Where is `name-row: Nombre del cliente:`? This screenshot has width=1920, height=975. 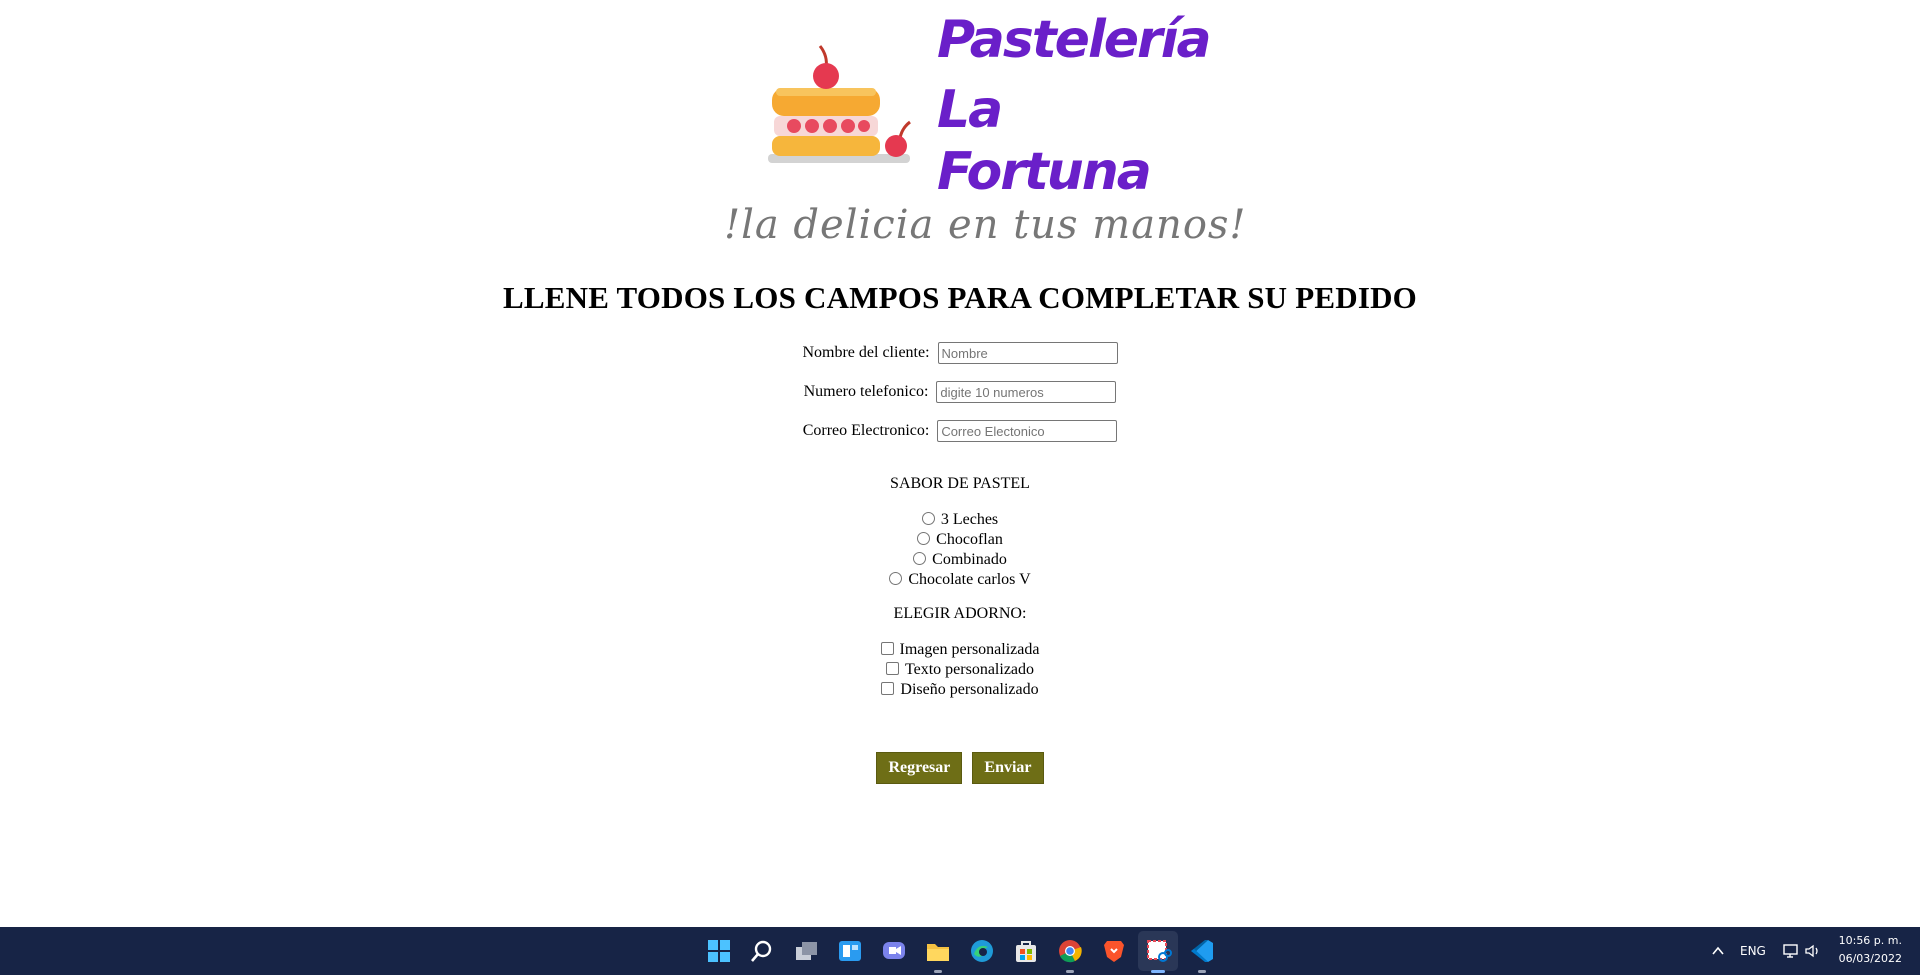
name-row: Nombre del cliente: is located at coordinates (960, 353).